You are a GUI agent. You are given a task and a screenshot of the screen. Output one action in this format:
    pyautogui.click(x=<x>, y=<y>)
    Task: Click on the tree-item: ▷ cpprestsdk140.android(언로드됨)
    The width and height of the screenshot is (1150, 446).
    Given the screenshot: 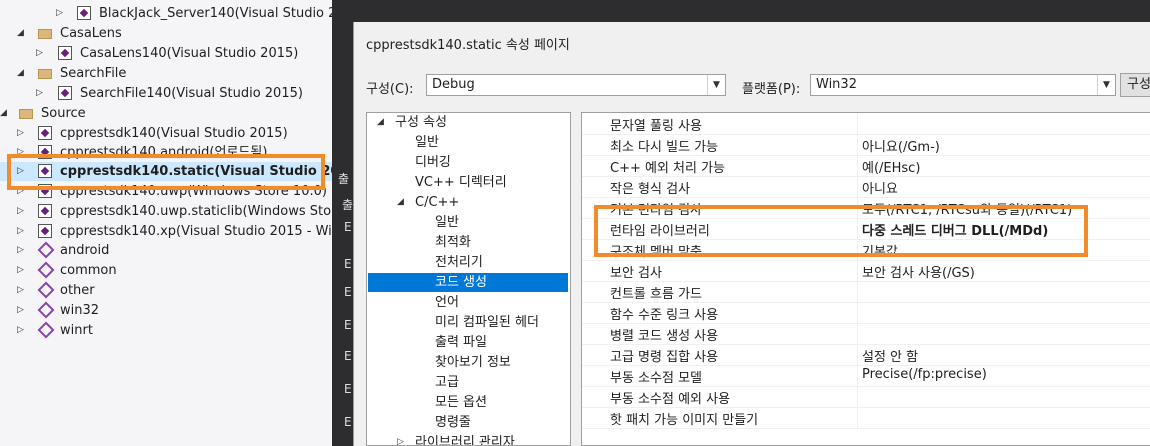 What is the action you would take?
    pyautogui.click(x=166, y=152)
    